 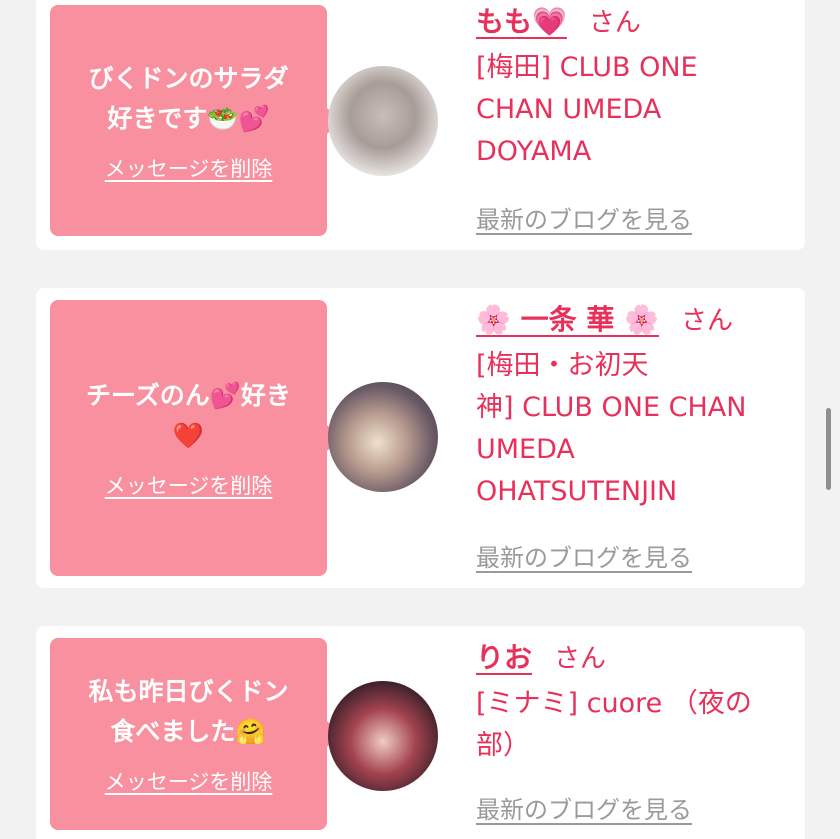 What do you see at coordinates (504, 658) in the screenshot?
I see `cast-name-link: りお` at bounding box center [504, 658].